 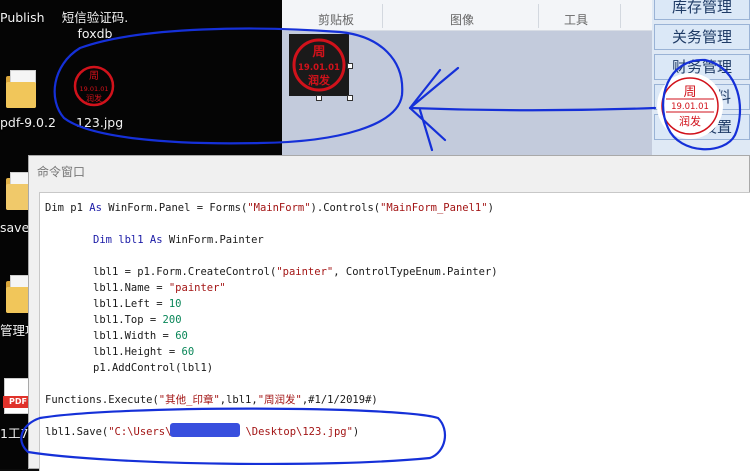 I want to click on code-line: lbl1.Width = 60, so click(x=140, y=336).